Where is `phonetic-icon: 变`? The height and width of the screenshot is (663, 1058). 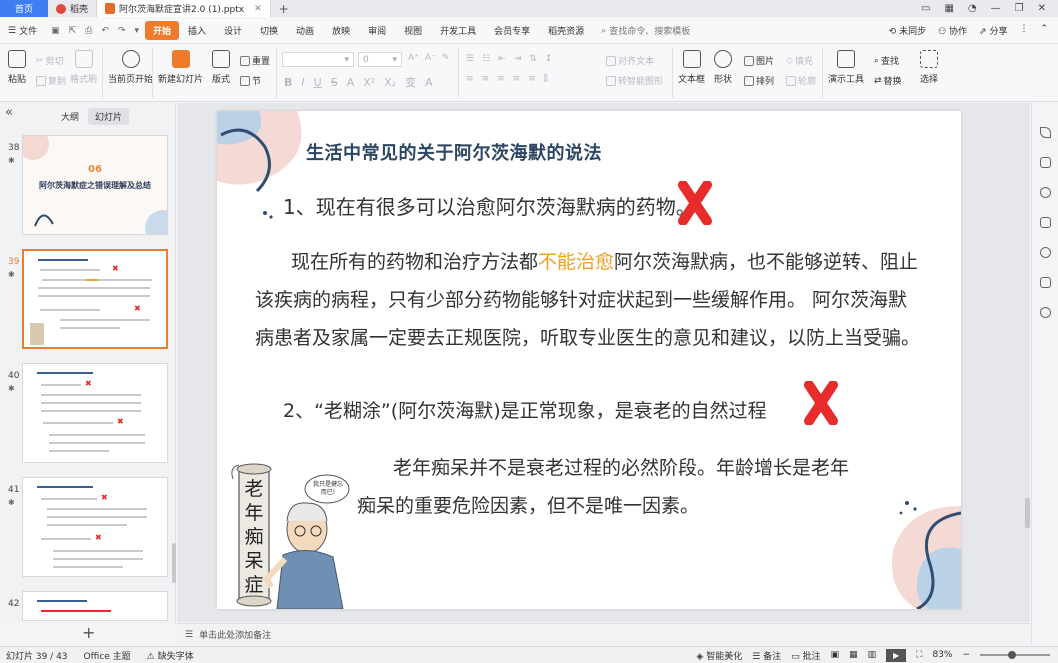 phonetic-icon: 变 is located at coordinates (410, 82).